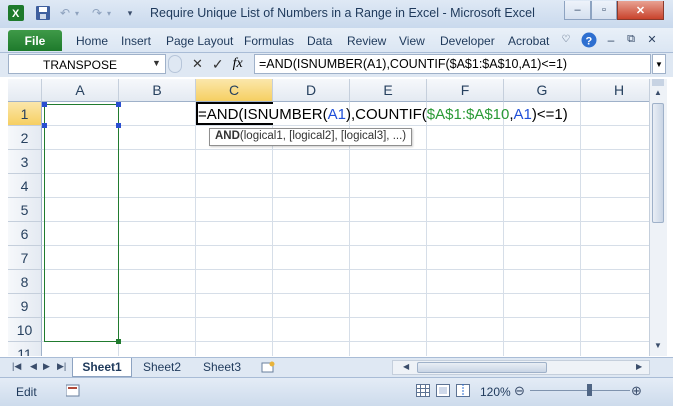 Image resolution: width=673 pixels, height=406 pixels. Describe the element at coordinates (218, 64) in the screenshot. I see `enter-icon: ✓` at that location.